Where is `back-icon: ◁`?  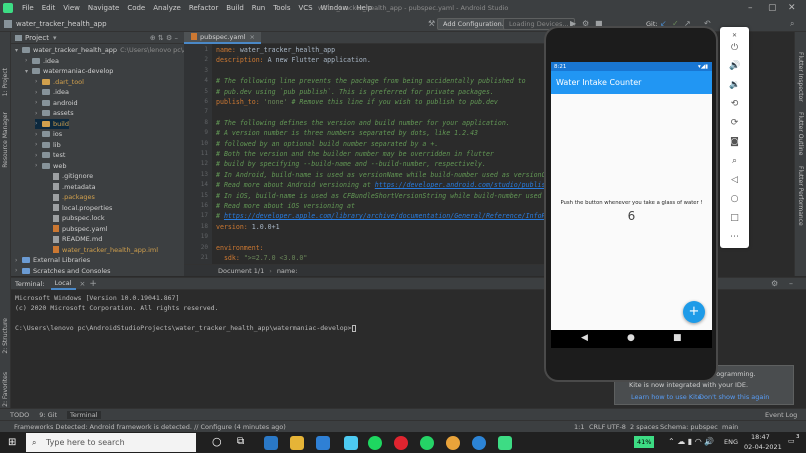 back-icon: ◁ is located at coordinates (734, 180).